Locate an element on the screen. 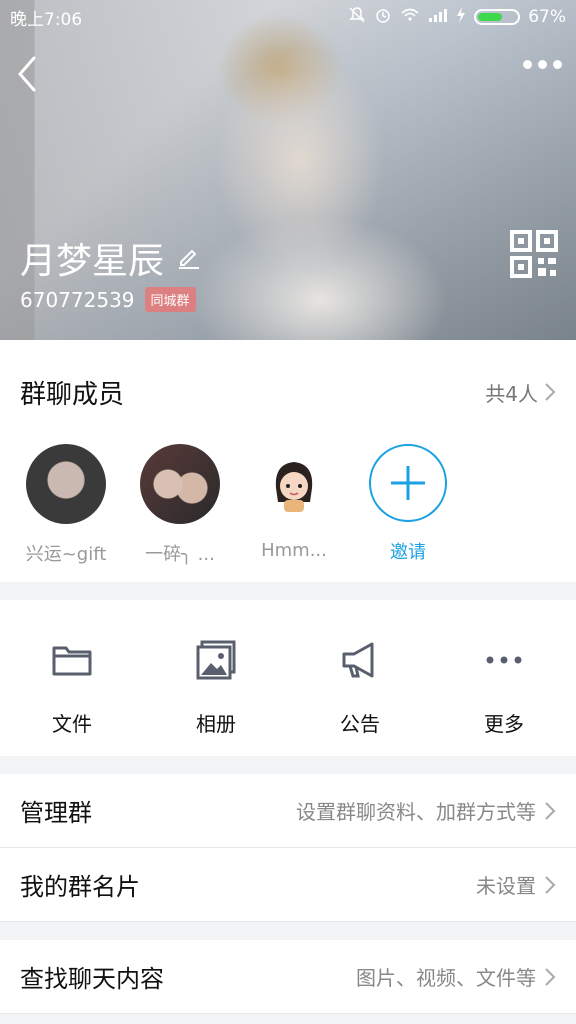  more-icon is located at coordinates (504, 660).